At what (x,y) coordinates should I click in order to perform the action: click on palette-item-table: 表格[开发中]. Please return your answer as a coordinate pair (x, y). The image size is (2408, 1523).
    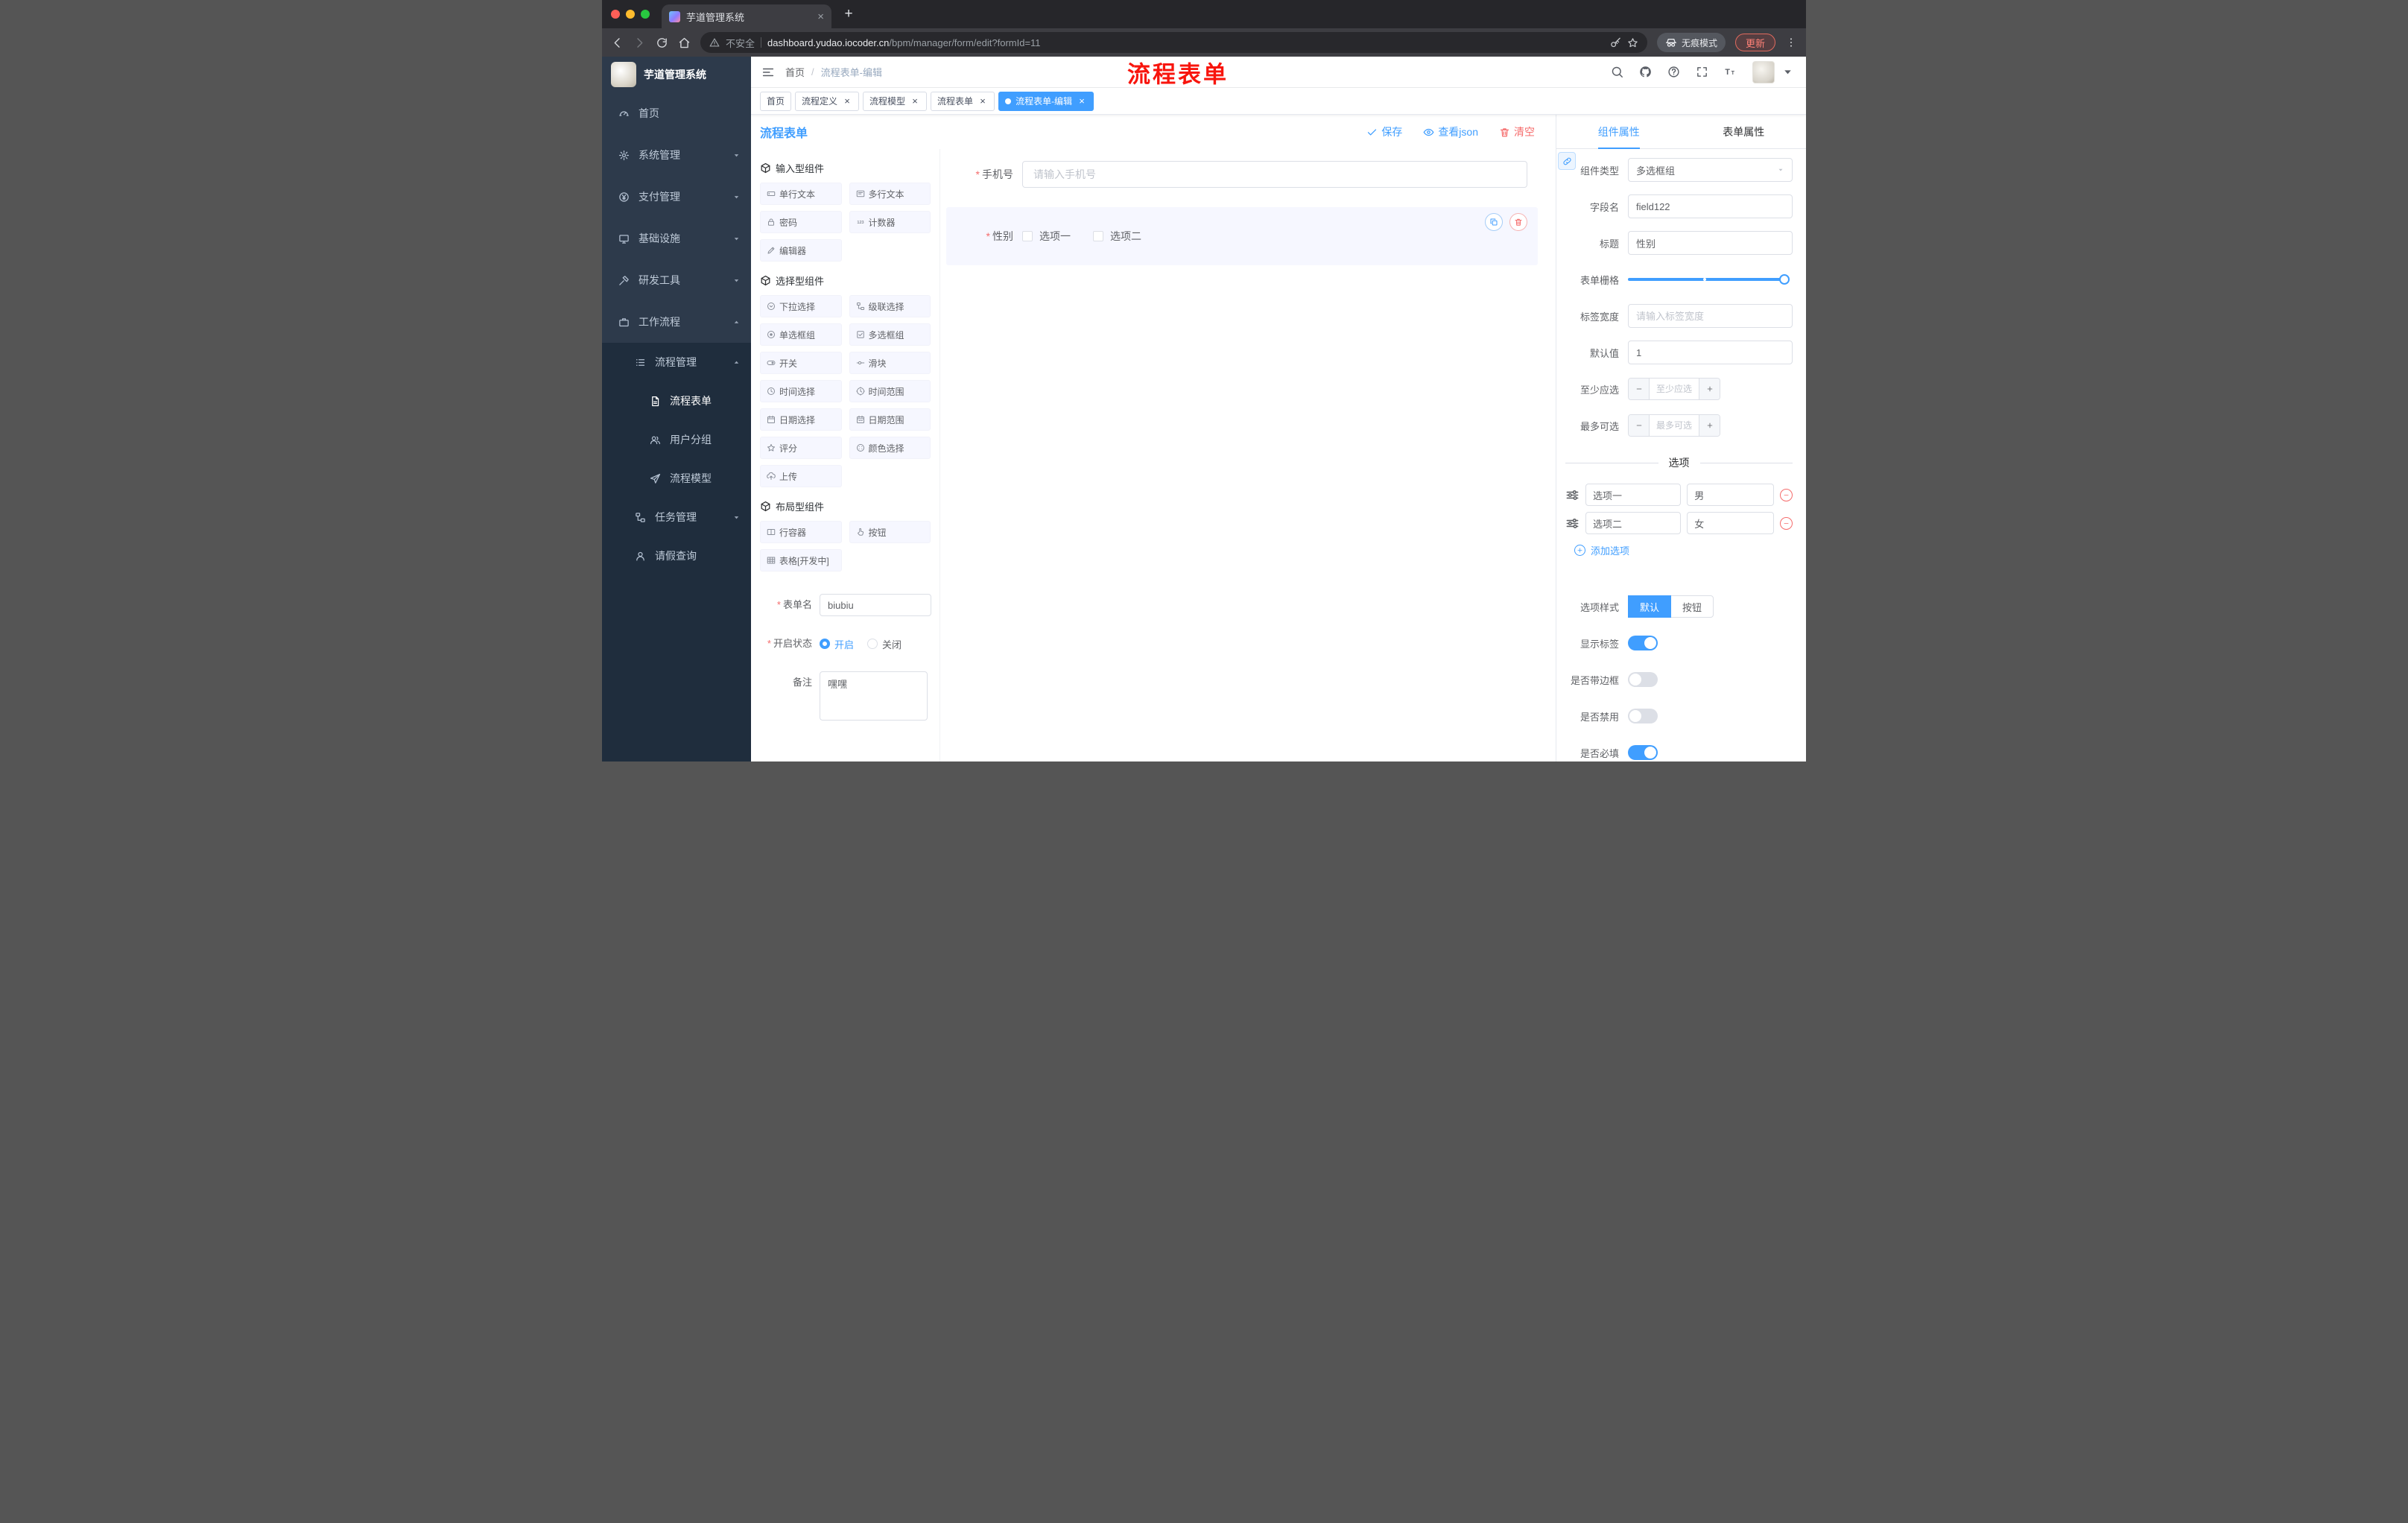
    Looking at the image, I should click on (801, 560).